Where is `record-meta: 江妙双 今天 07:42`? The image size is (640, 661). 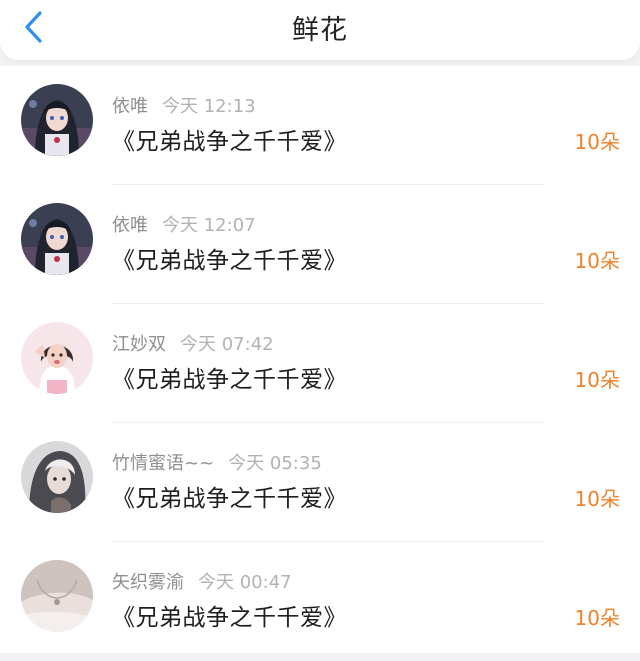 record-meta: 江妙双 今天 07:42 is located at coordinates (193, 342).